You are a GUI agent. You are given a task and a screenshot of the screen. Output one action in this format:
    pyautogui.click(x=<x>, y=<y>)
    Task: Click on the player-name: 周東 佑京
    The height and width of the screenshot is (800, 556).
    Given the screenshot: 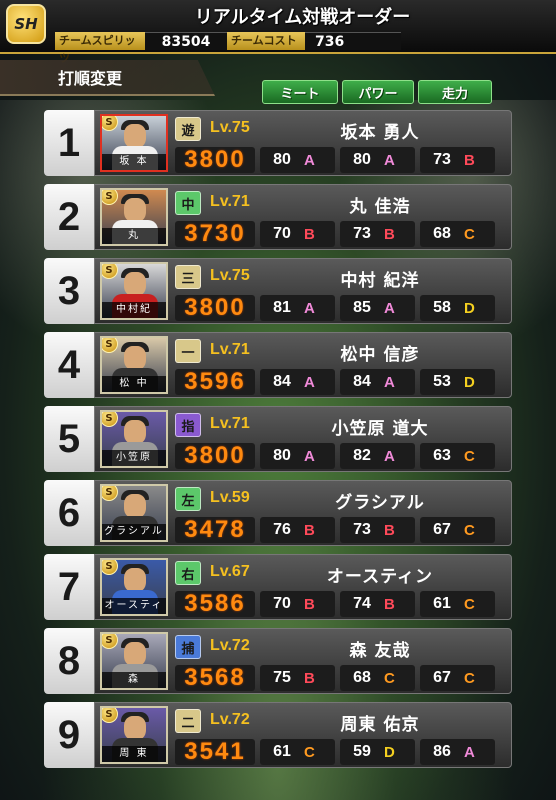 What is the action you would take?
    pyautogui.click(x=380, y=725)
    